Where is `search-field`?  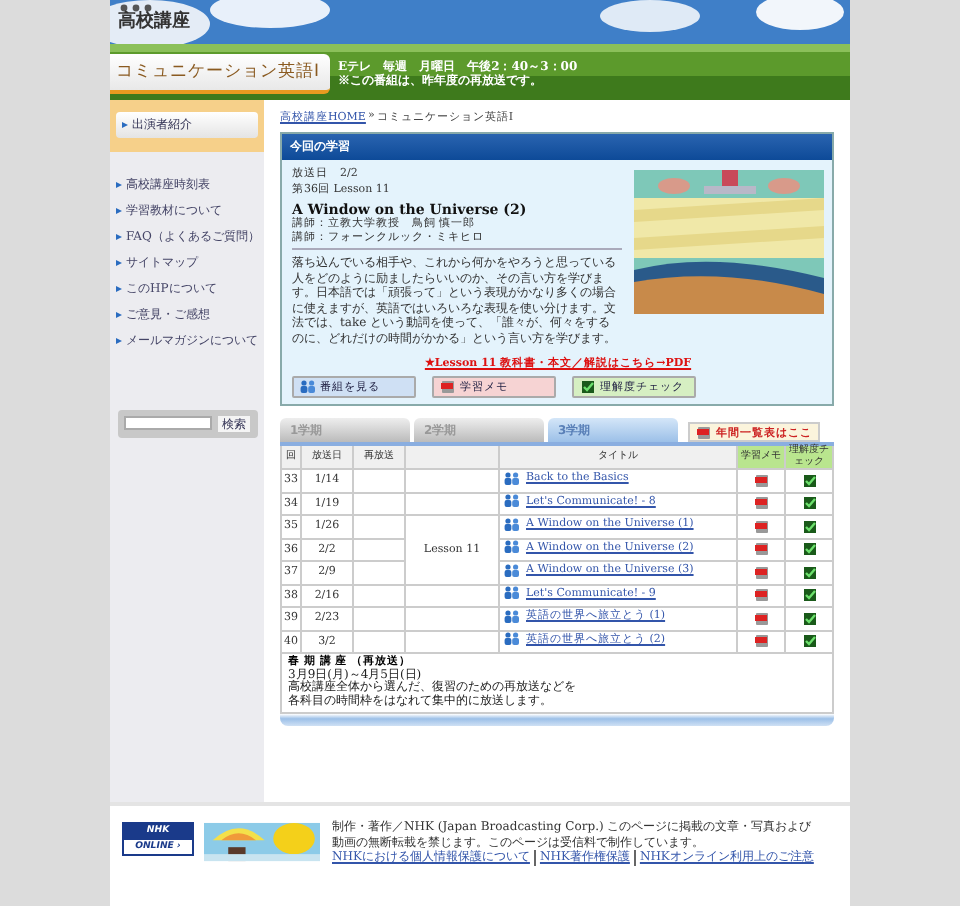
search-field is located at coordinates (168, 423).